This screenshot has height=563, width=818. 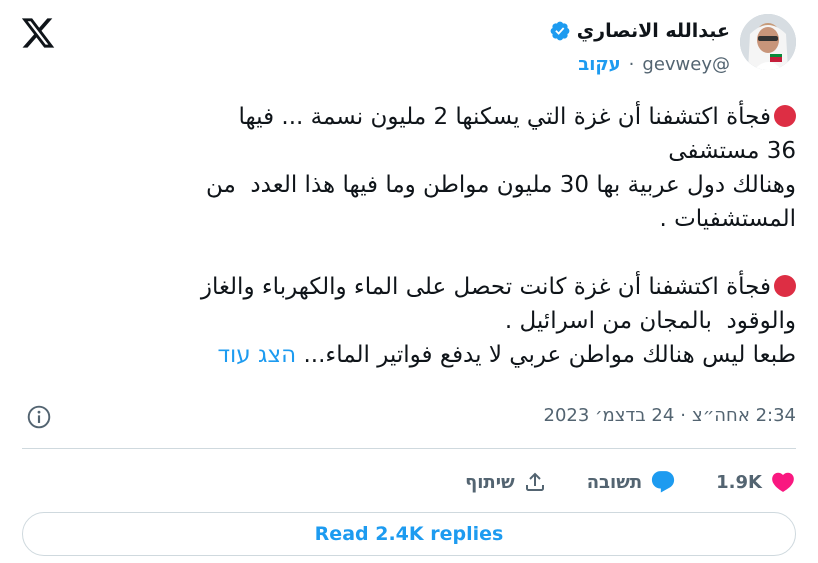 What do you see at coordinates (409, 534) in the screenshot?
I see `read-replies-button: Read 2.4K replies` at bounding box center [409, 534].